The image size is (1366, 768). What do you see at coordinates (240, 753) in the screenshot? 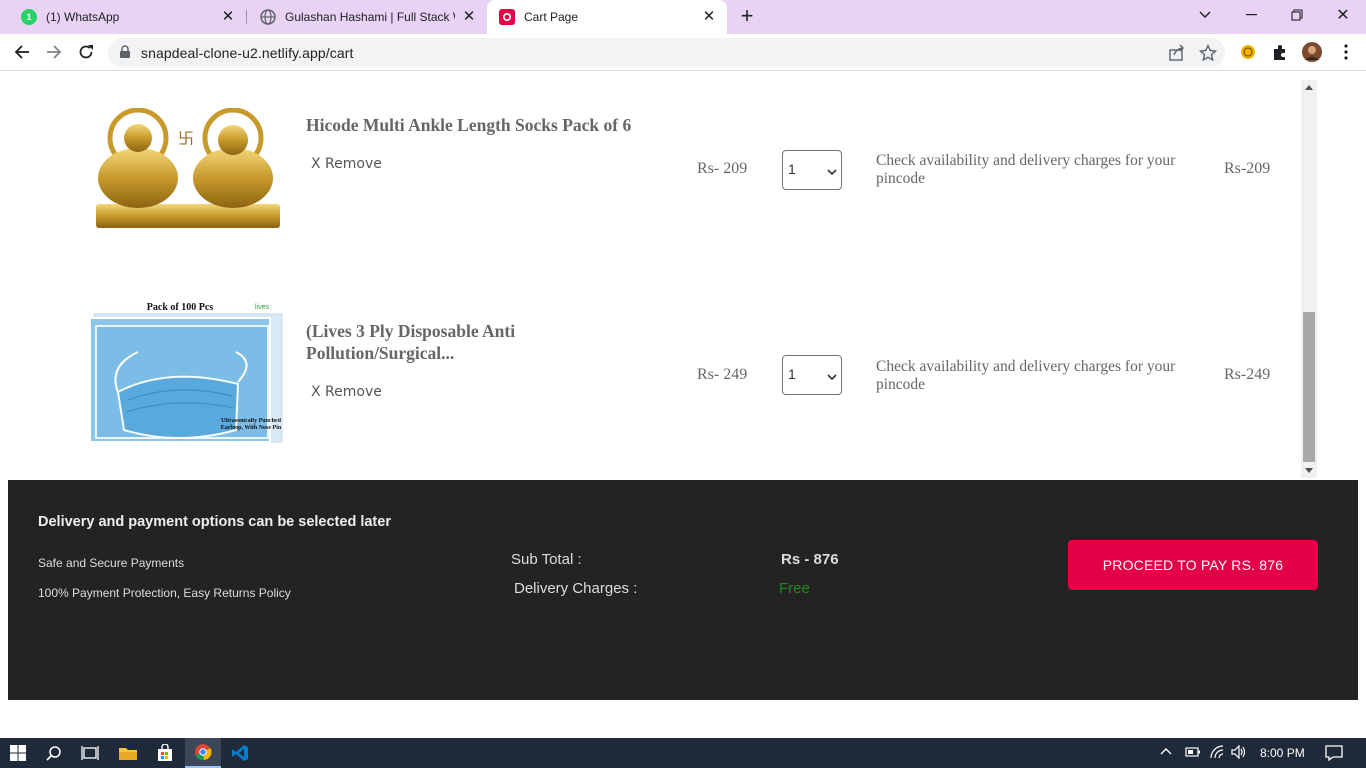
I see `vscode-icon` at bounding box center [240, 753].